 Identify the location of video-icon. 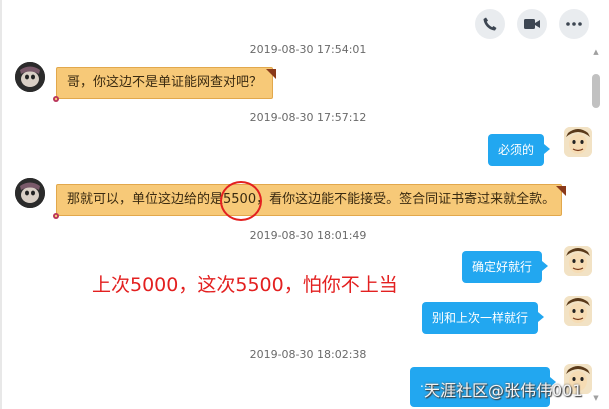
(532, 24).